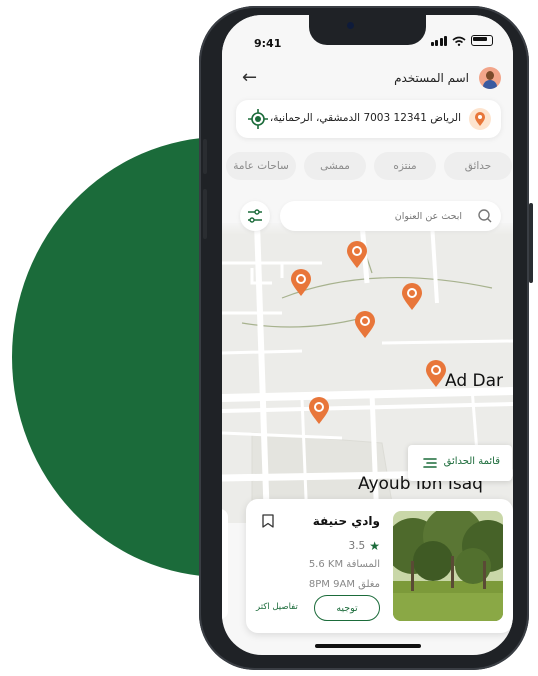 The width and height of the screenshot is (538, 676). Describe the element at coordinates (405, 166) in the screenshot. I see `chip-park: منتزه` at that location.